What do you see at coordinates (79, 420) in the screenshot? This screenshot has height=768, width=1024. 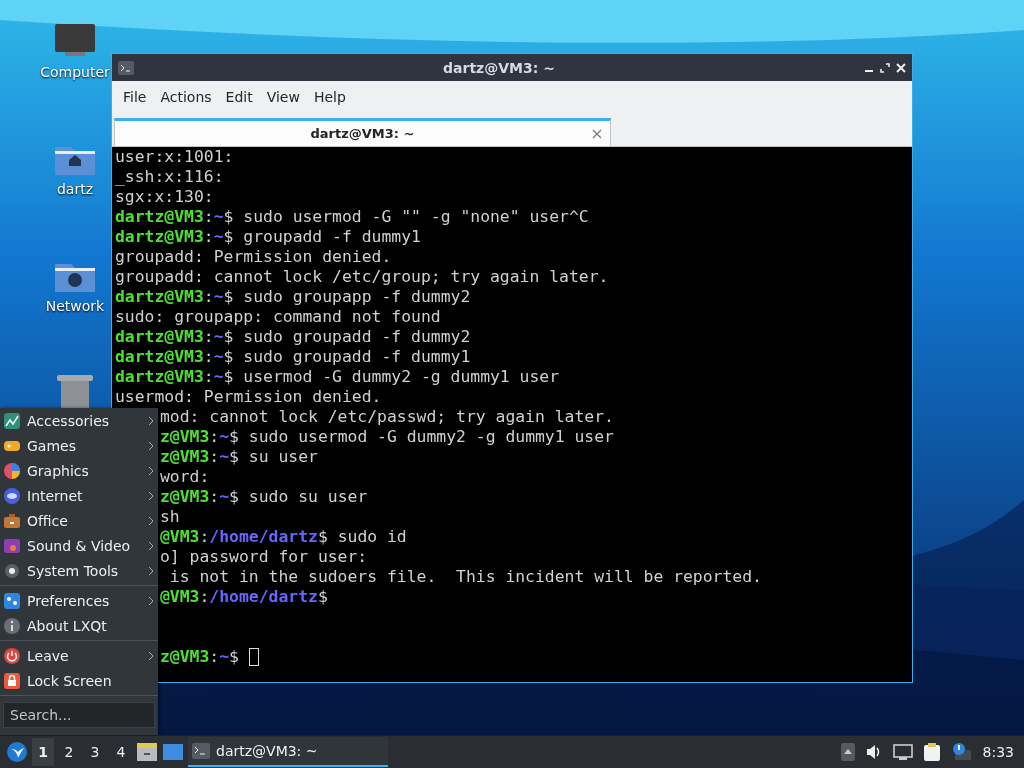 I see `menu-item: Accessories` at bounding box center [79, 420].